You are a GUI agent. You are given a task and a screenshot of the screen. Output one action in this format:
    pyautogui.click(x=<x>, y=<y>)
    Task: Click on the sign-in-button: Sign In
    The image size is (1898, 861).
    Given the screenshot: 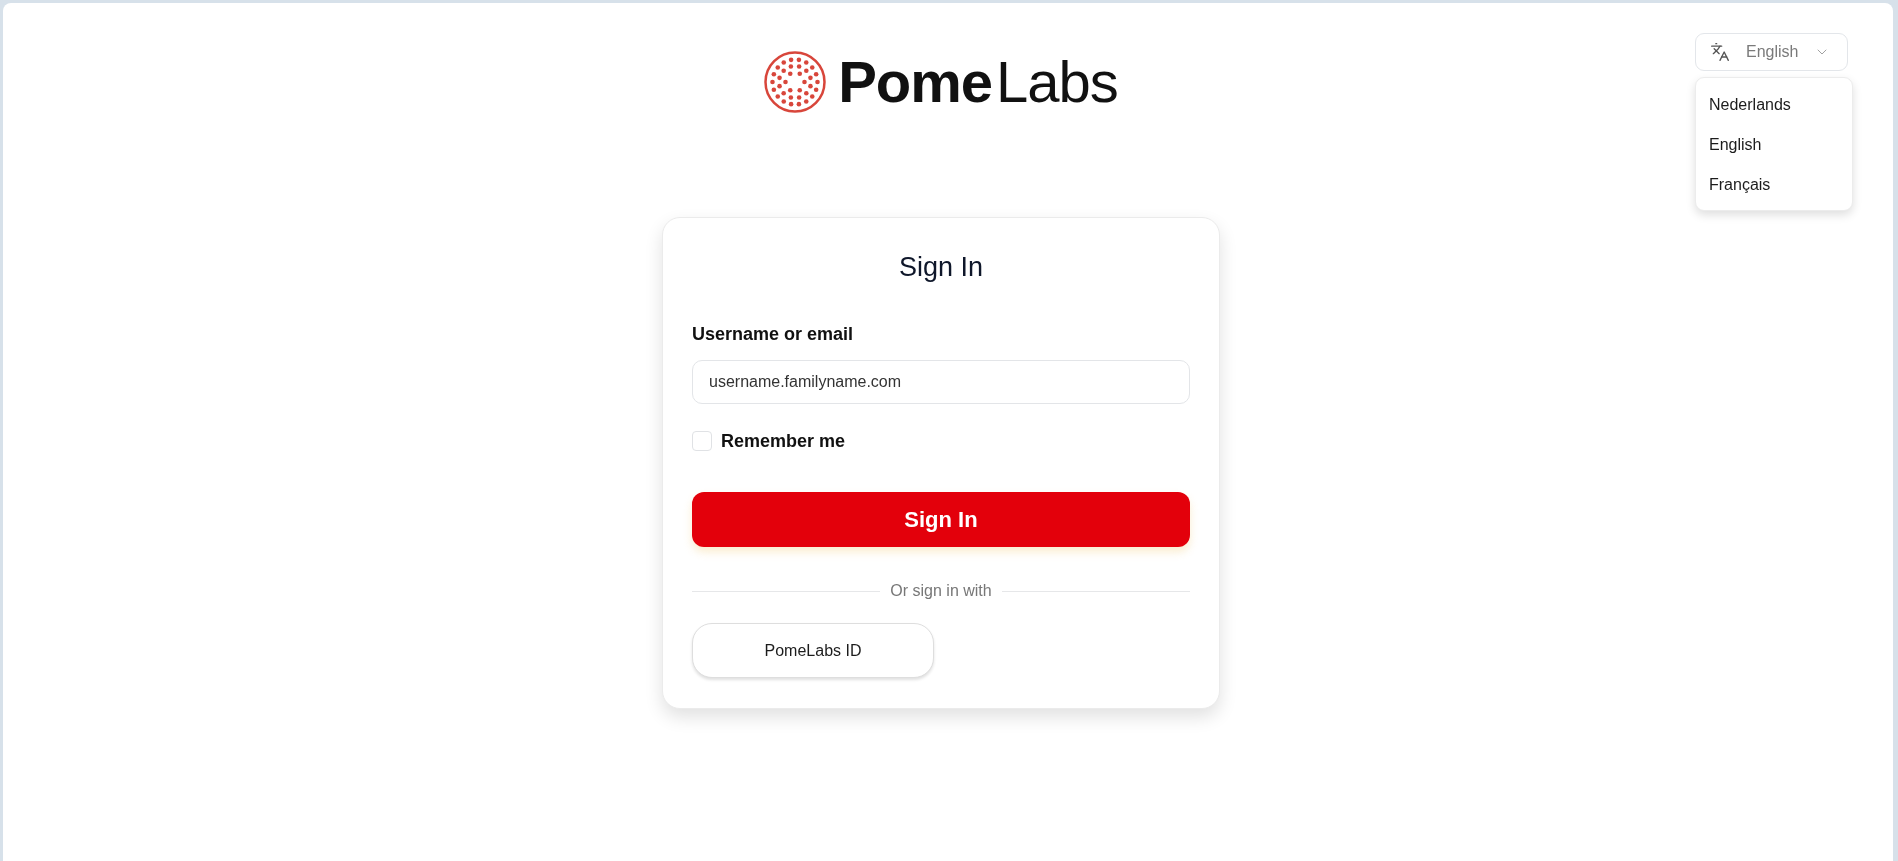 What is the action you would take?
    pyautogui.click(x=941, y=519)
    